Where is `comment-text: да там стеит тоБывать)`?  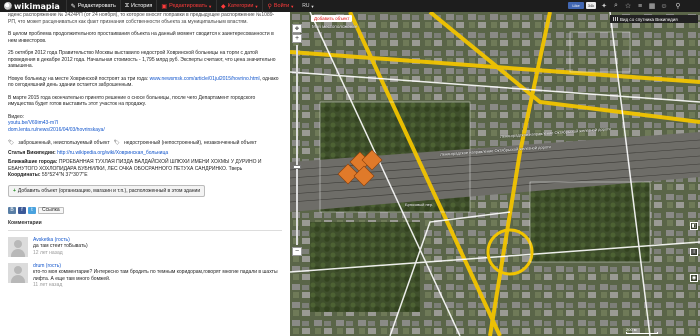 comment-text: да там стеит тоБывать) is located at coordinates (60, 246).